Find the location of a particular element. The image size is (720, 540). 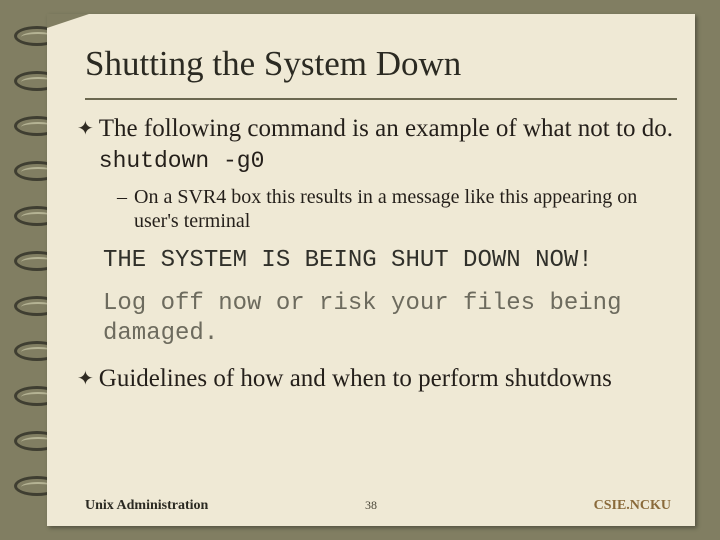

title-divider is located at coordinates (381, 99).